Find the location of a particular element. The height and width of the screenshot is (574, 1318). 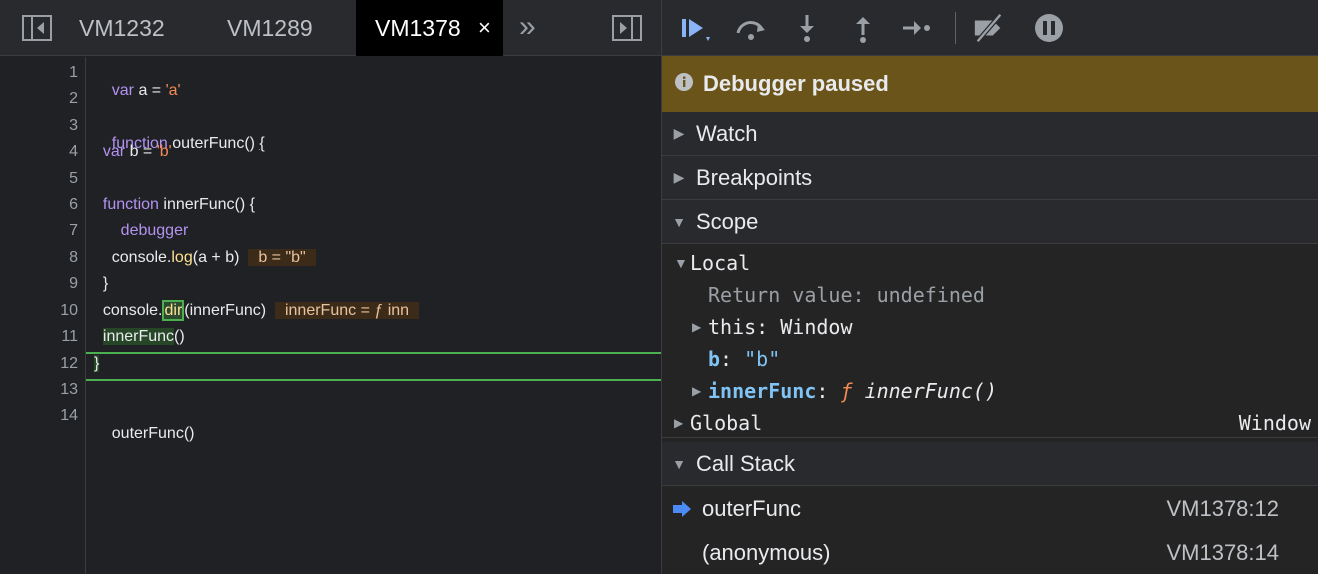

property-value: undefined is located at coordinates (930, 295).